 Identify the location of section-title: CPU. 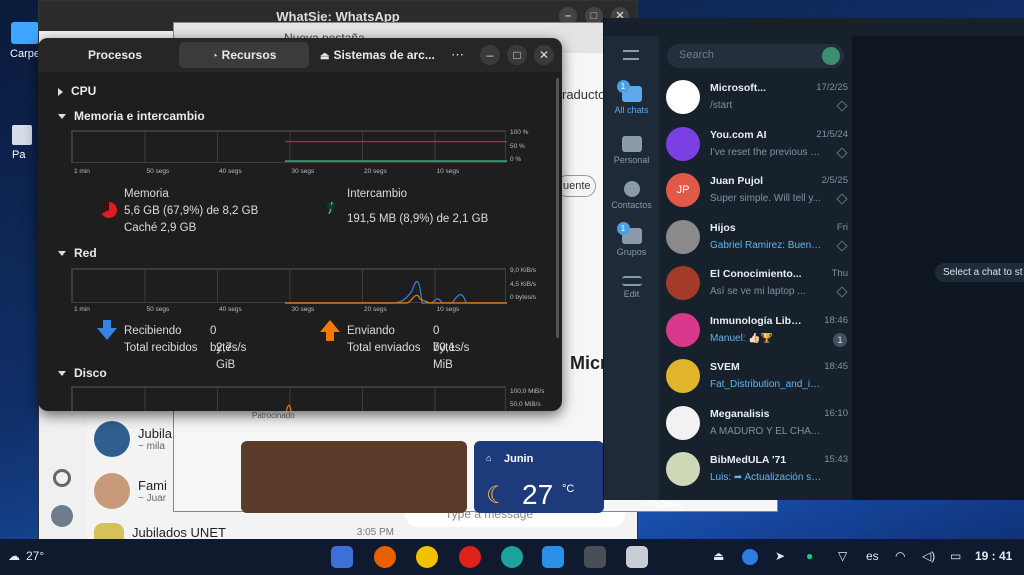
(84, 91).